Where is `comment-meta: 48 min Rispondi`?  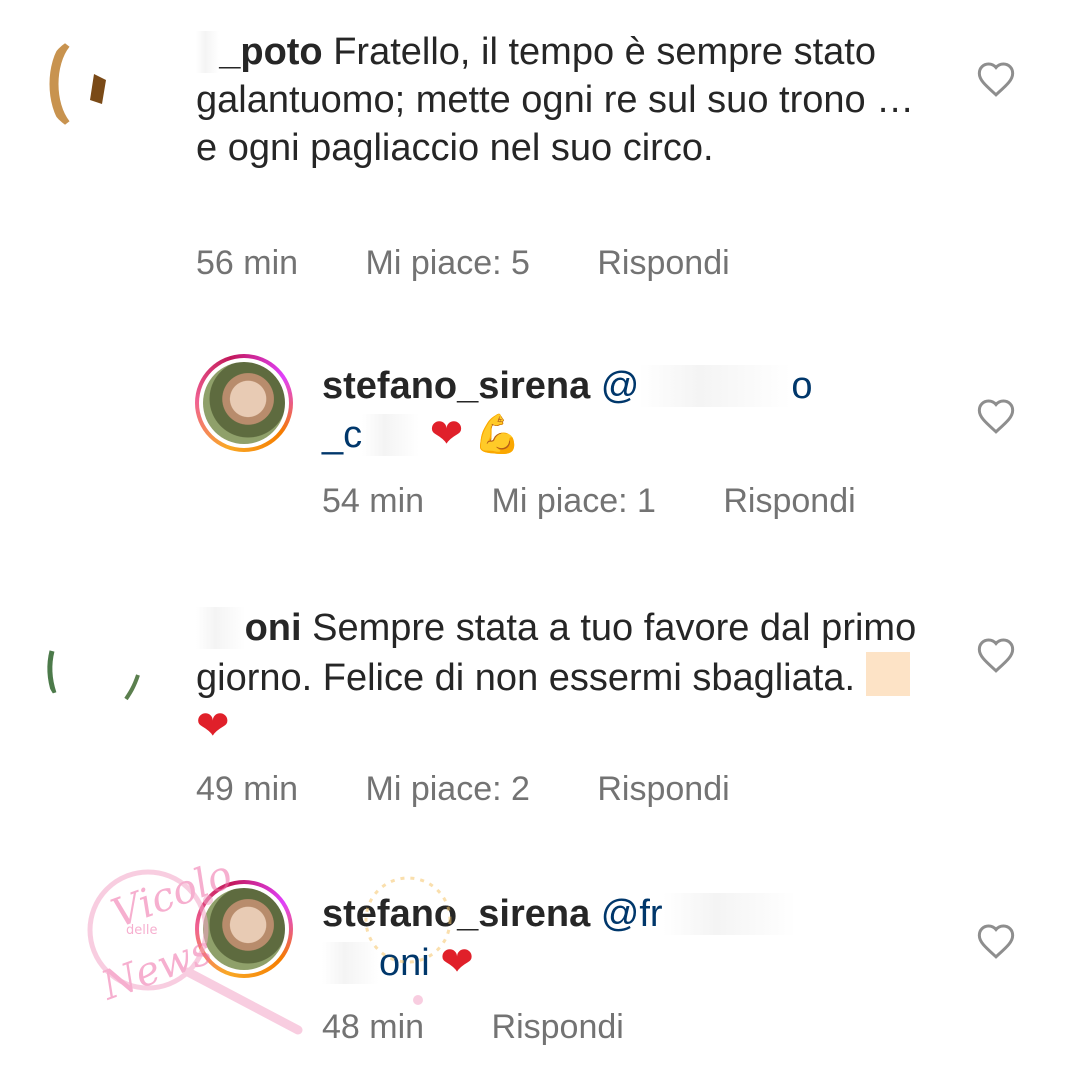 comment-meta: 48 min Rispondi is located at coordinates (502, 1027).